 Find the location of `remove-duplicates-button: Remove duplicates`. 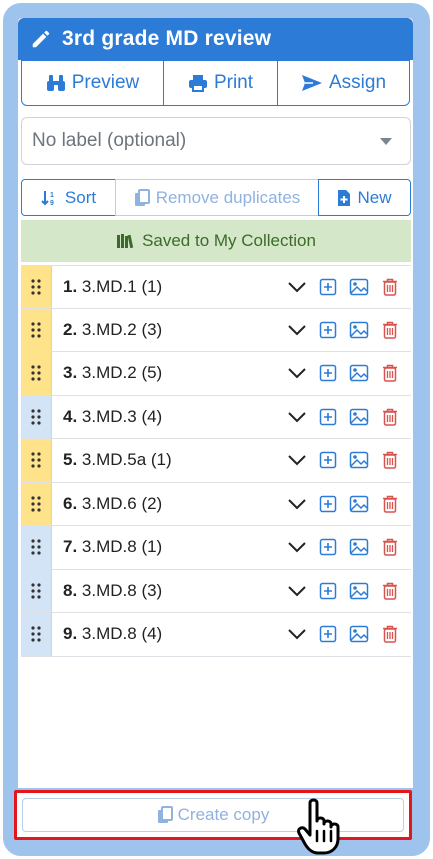

remove-duplicates-button: Remove duplicates is located at coordinates (217, 197).